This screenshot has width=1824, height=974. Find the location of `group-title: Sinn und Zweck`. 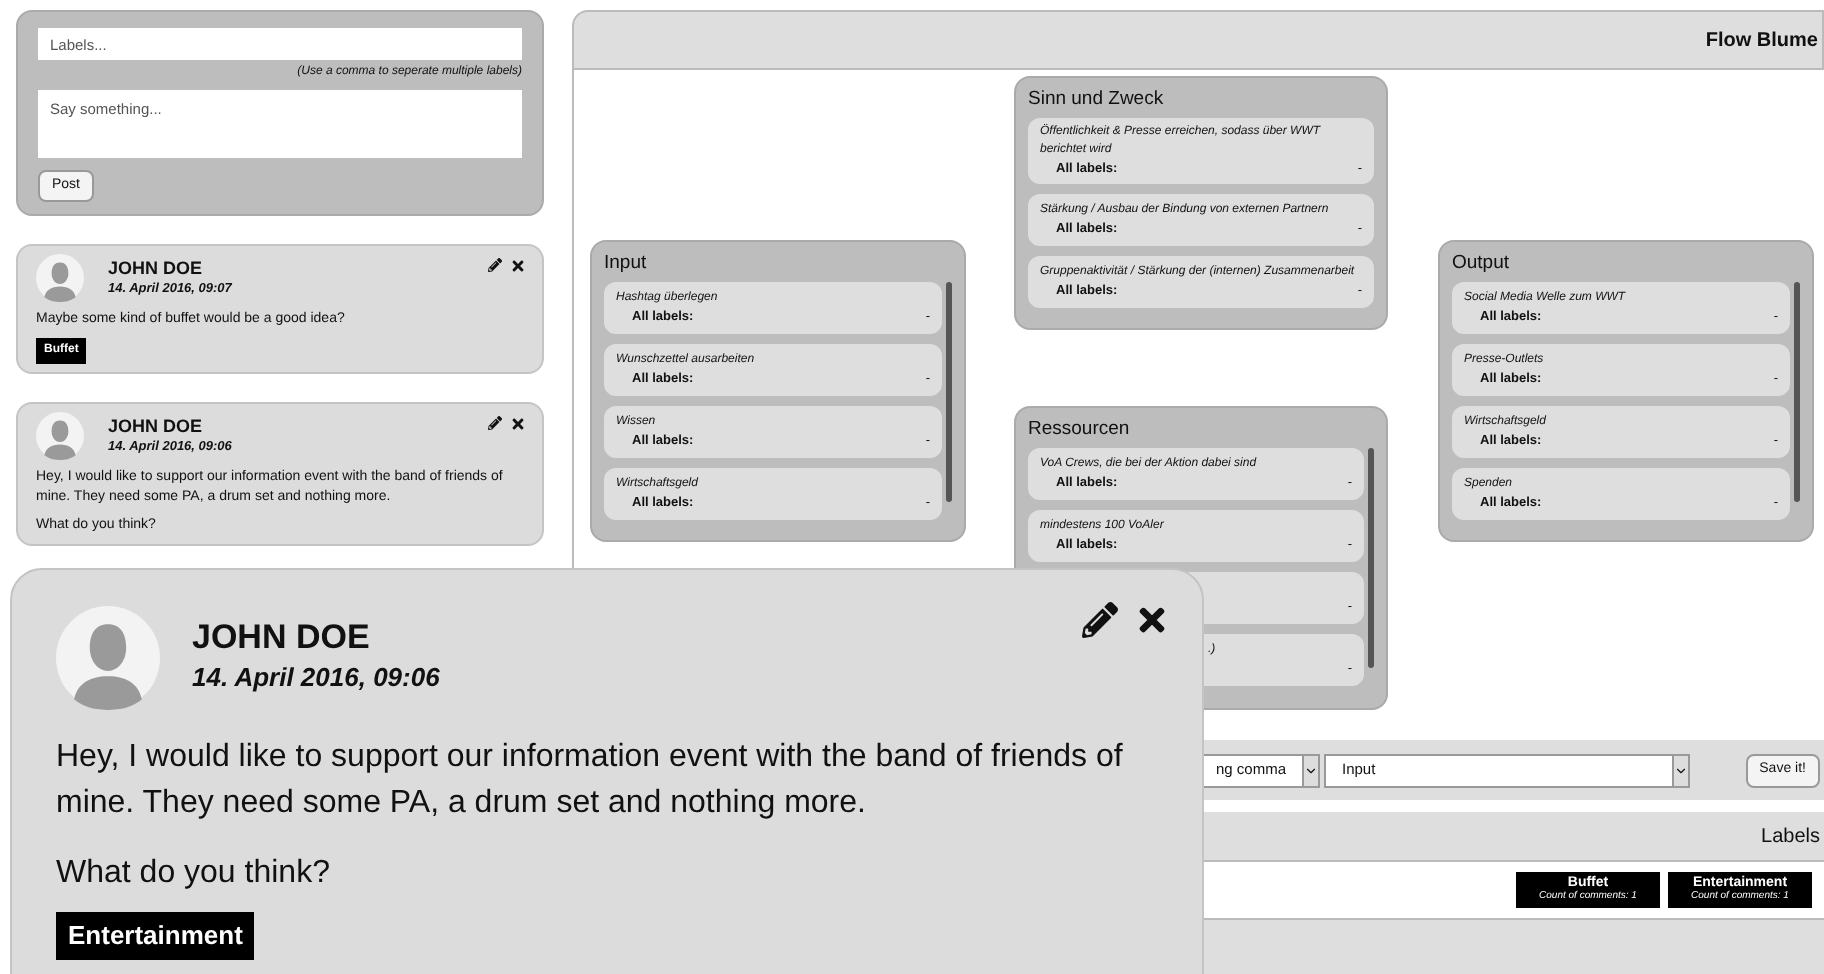

group-title: Sinn und Zweck is located at coordinates (1097, 100).